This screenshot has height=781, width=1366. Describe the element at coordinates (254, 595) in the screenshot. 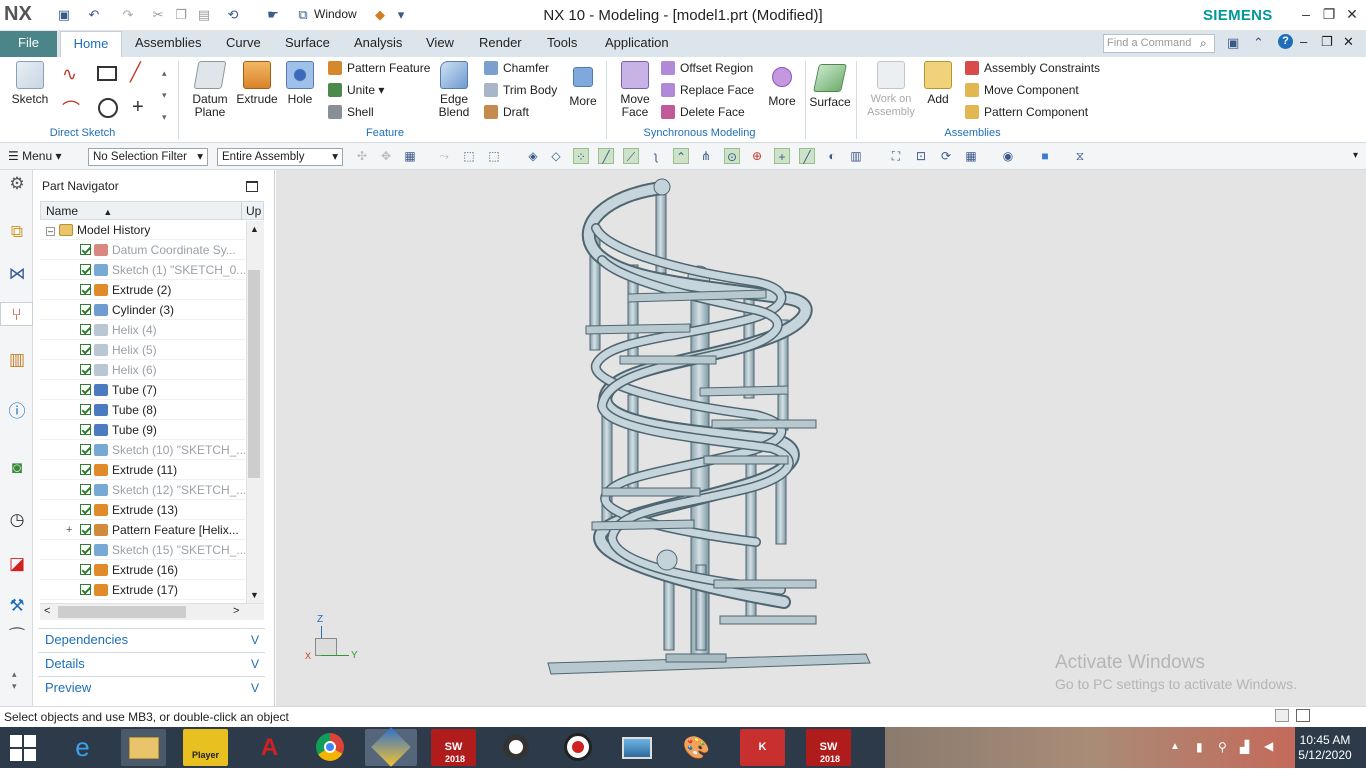

I see `scroll-down-icon: ▼` at that location.